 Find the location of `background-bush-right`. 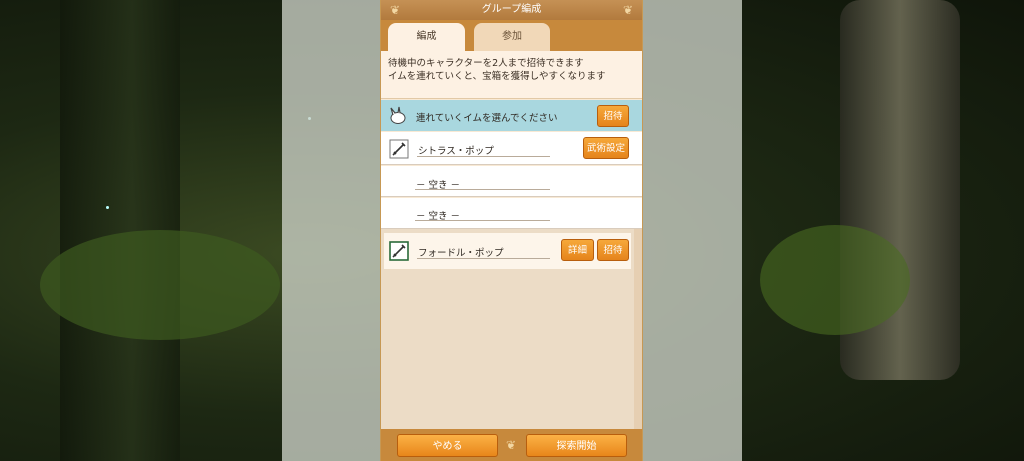

background-bush-right is located at coordinates (835, 280).